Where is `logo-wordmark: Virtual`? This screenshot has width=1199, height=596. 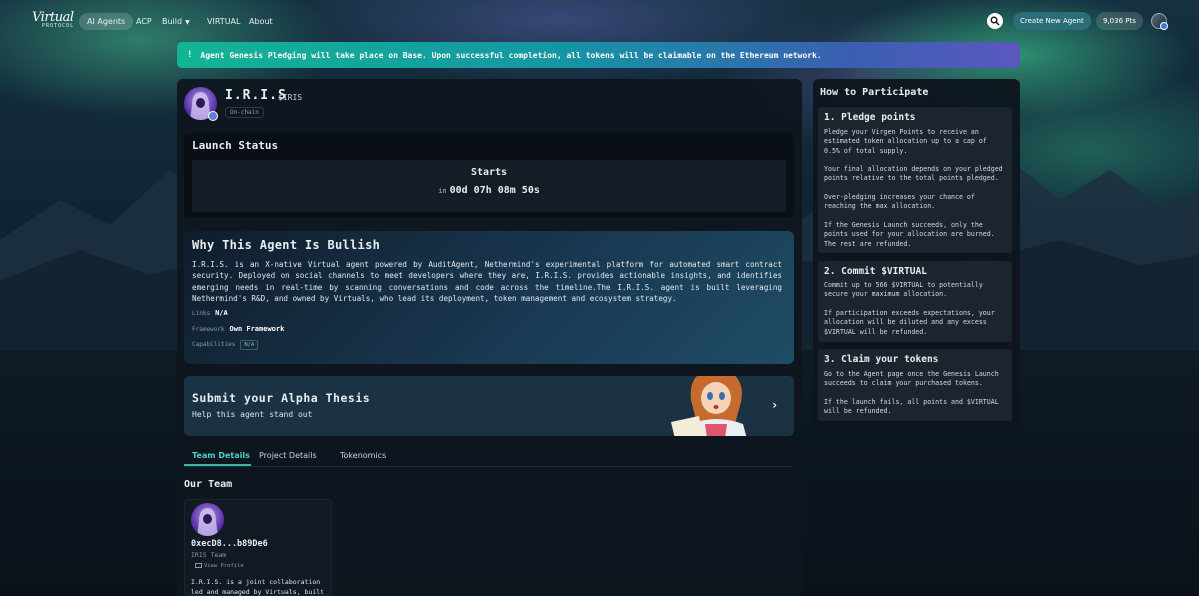 logo-wordmark: Virtual is located at coordinates (53, 17).